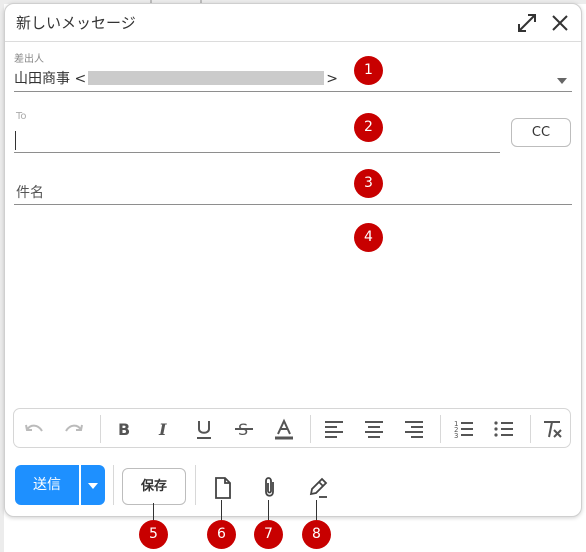  What do you see at coordinates (15, 140) in the screenshot?
I see `text-cursor` at bounding box center [15, 140].